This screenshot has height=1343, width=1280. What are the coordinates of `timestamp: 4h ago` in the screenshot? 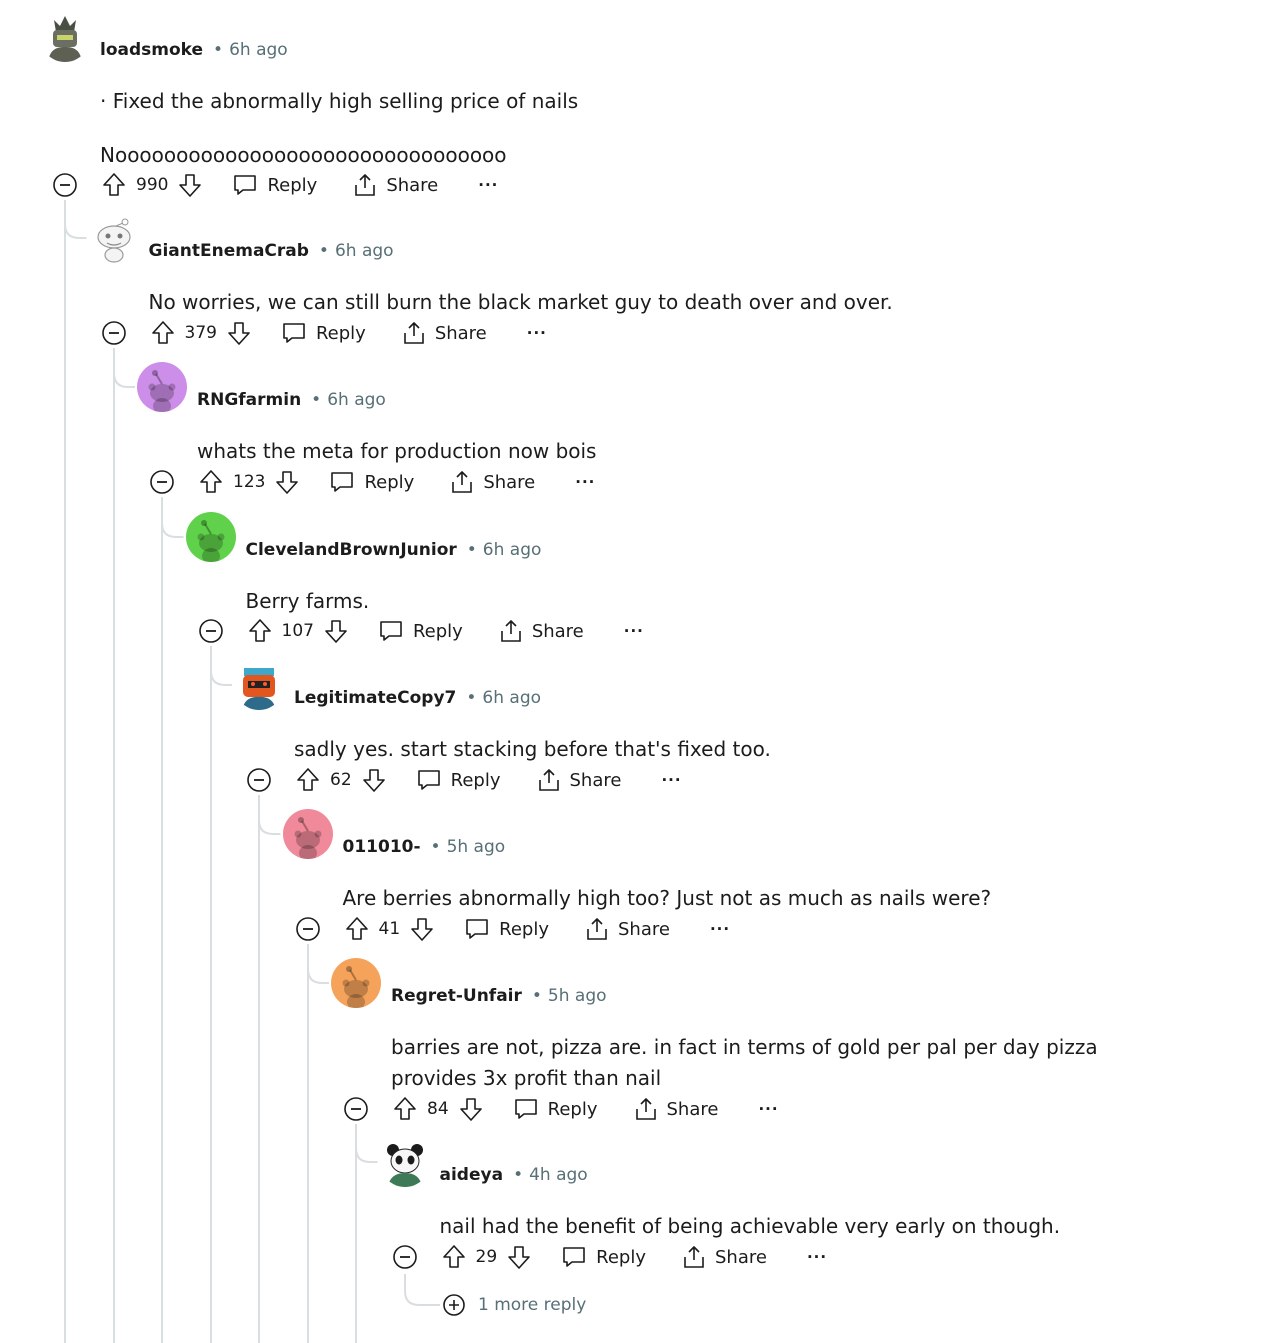 It's located at (558, 1175).